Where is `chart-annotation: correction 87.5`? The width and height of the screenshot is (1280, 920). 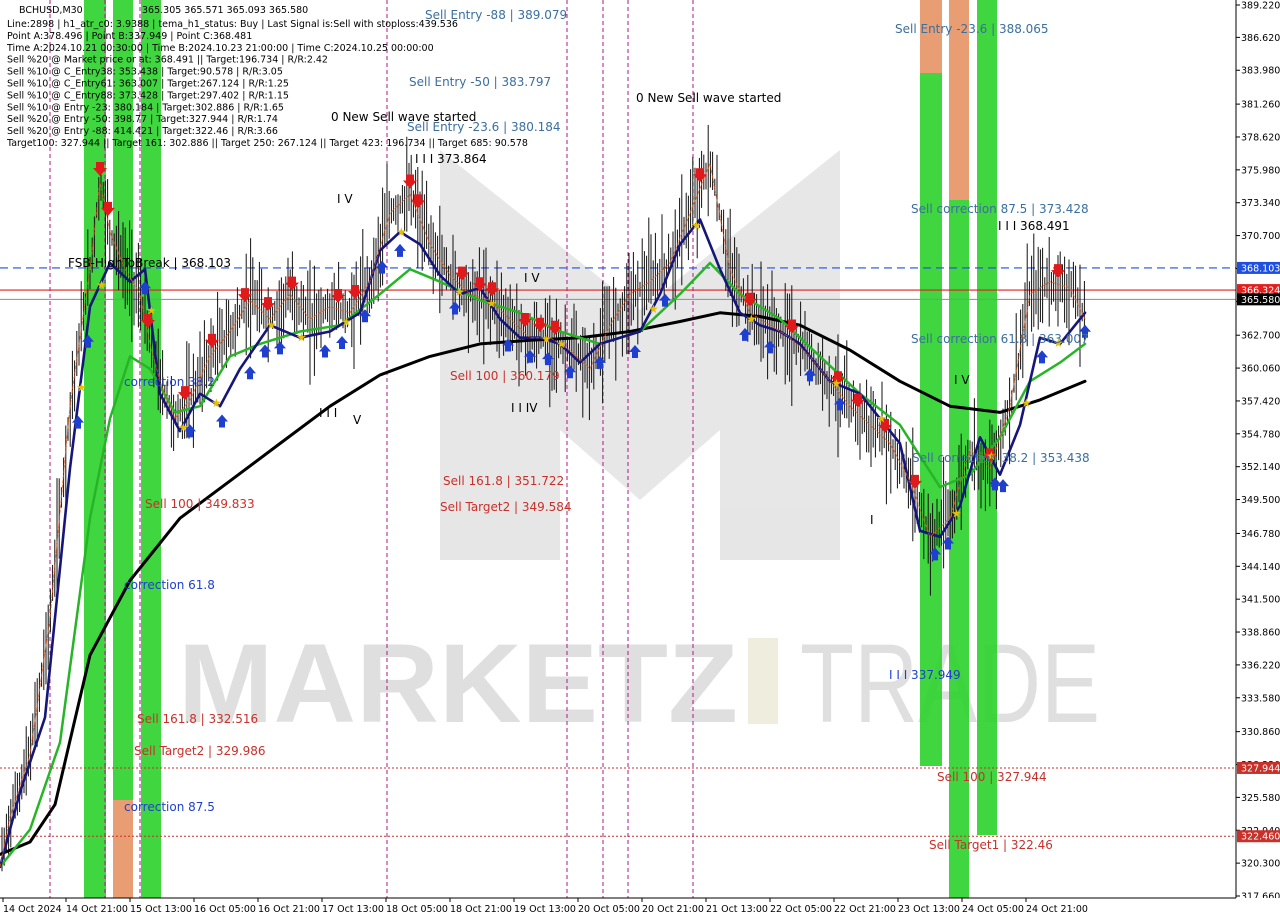 chart-annotation: correction 87.5 is located at coordinates (169, 807).